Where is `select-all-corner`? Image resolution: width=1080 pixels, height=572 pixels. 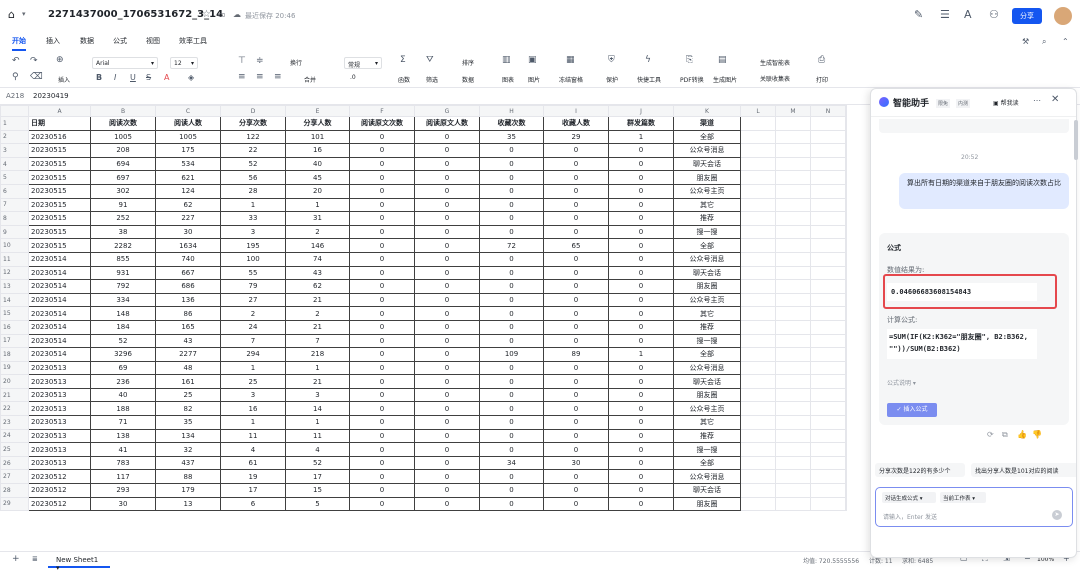 select-all-corner is located at coordinates (14, 111).